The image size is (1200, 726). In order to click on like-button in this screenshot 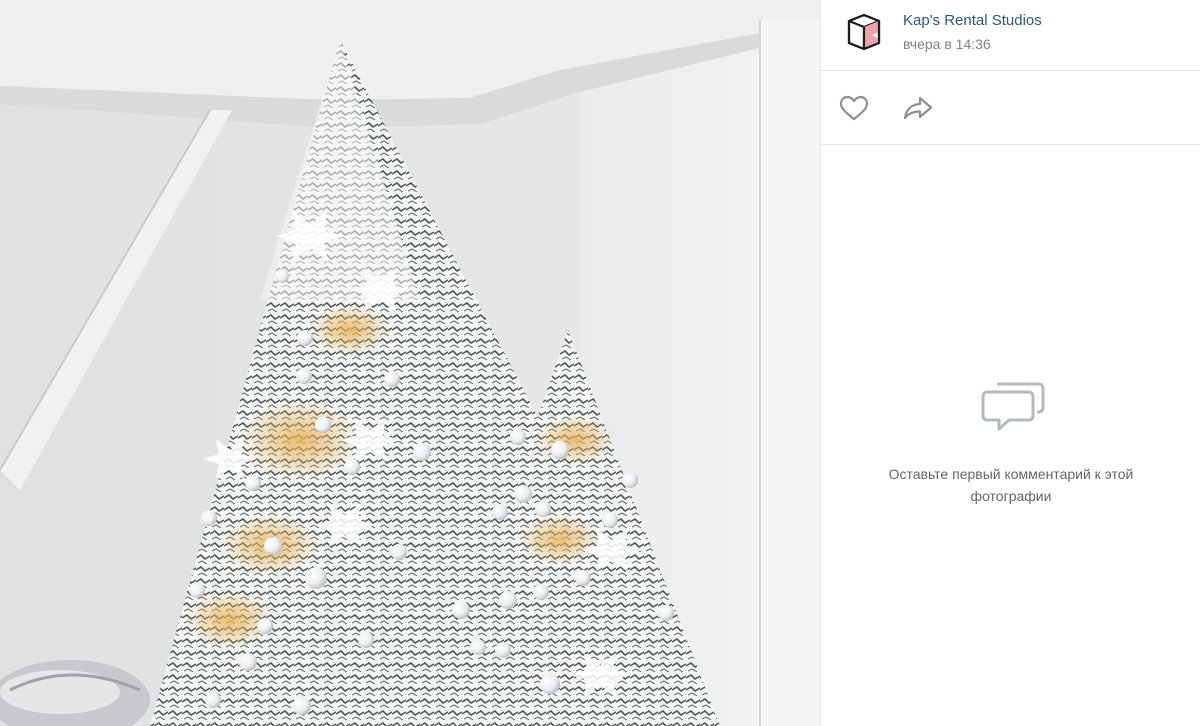, I will do `click(854, 108)`.